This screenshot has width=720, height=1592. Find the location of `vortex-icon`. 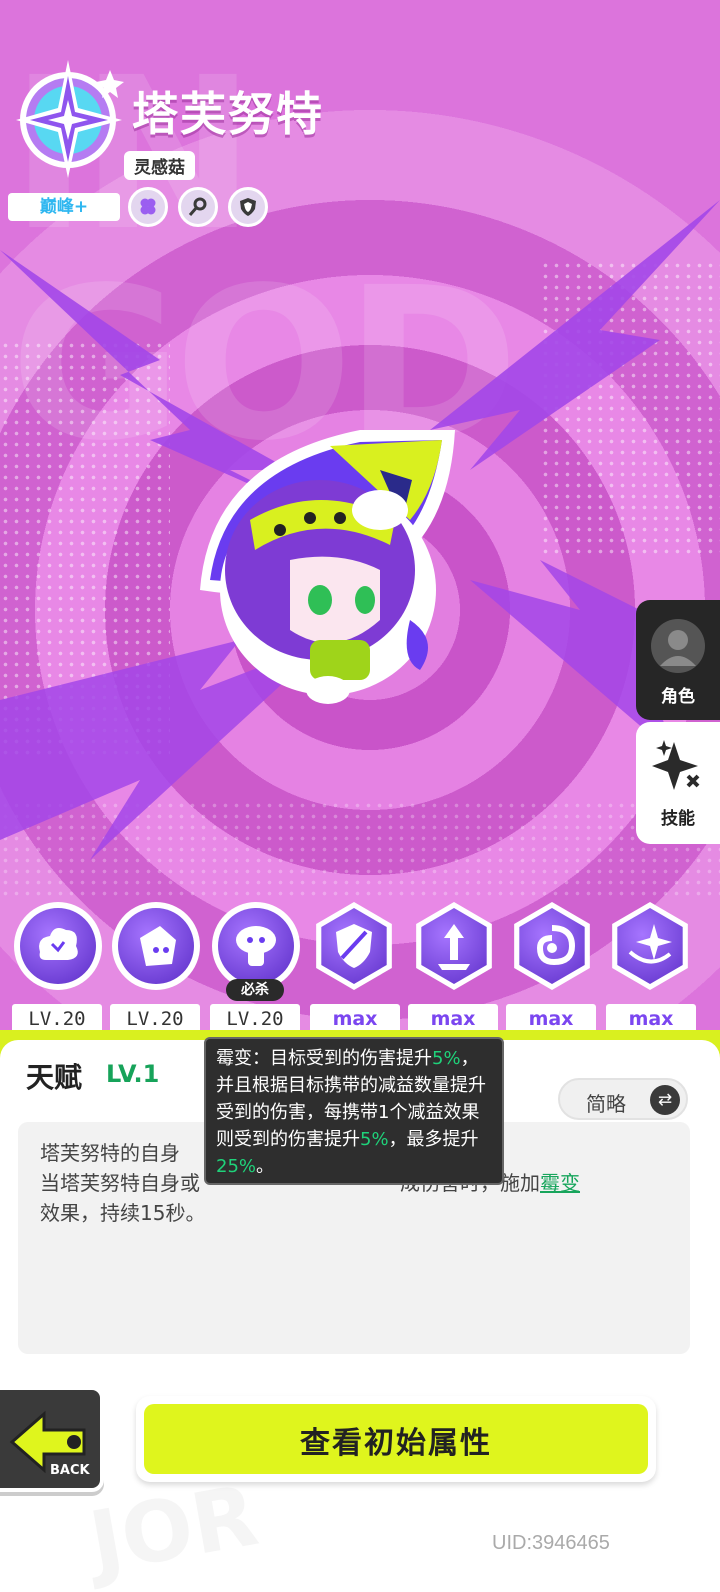

vortex-icon is located at coordinates (556, 945).